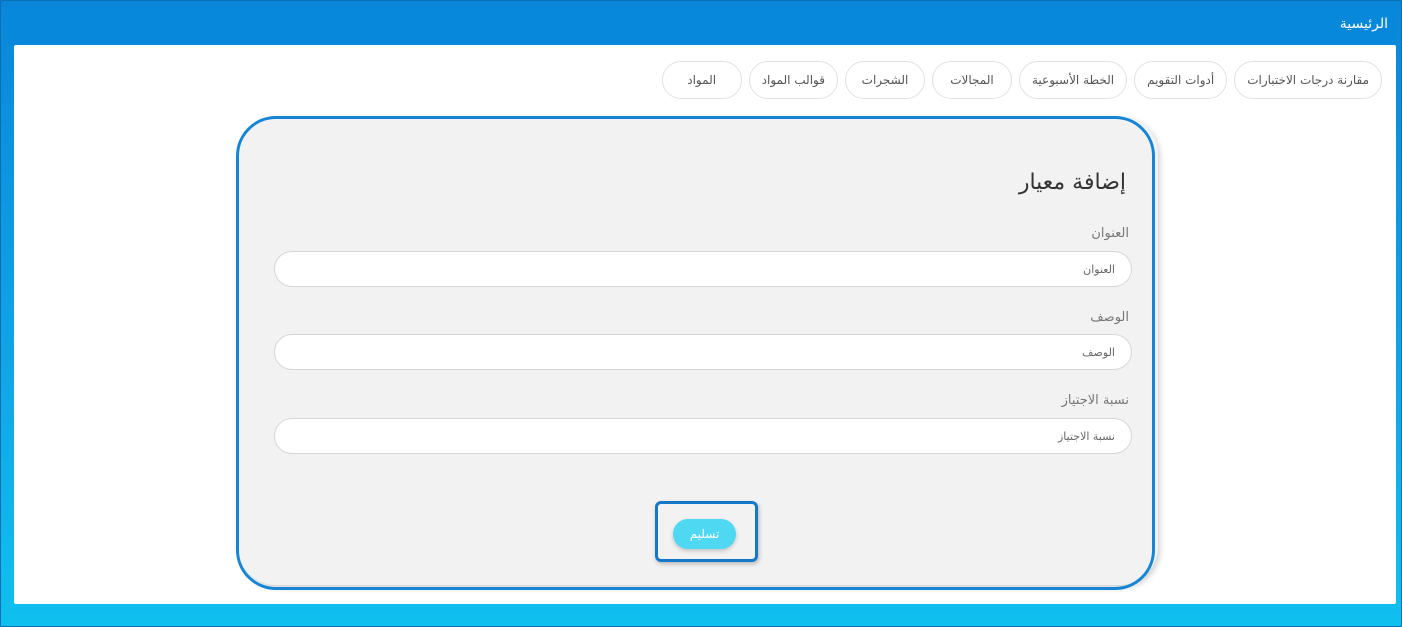  I want to click on tab-assessment-tools: أدوات التقويم, so click(1181, 80).